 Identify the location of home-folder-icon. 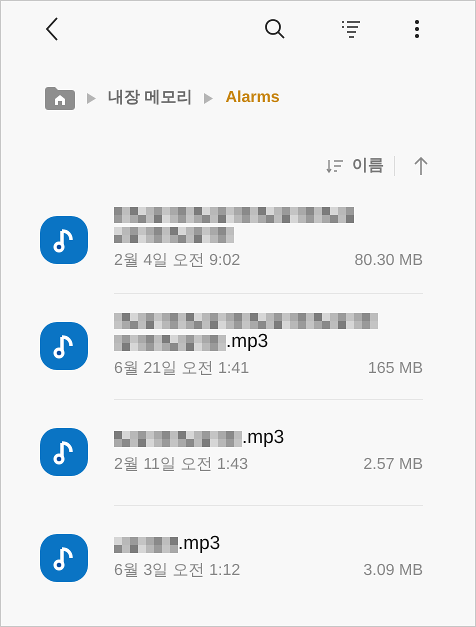
(60, 98).